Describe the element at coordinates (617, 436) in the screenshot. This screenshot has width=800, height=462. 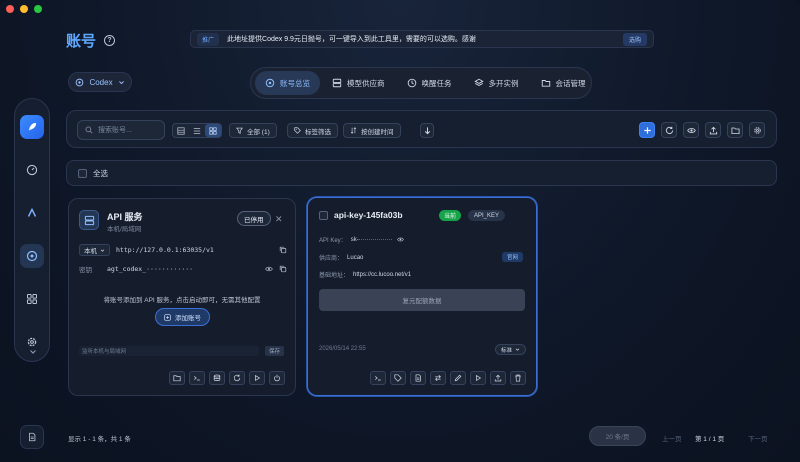
I see `page-size-select: 20 条/页` at that location.